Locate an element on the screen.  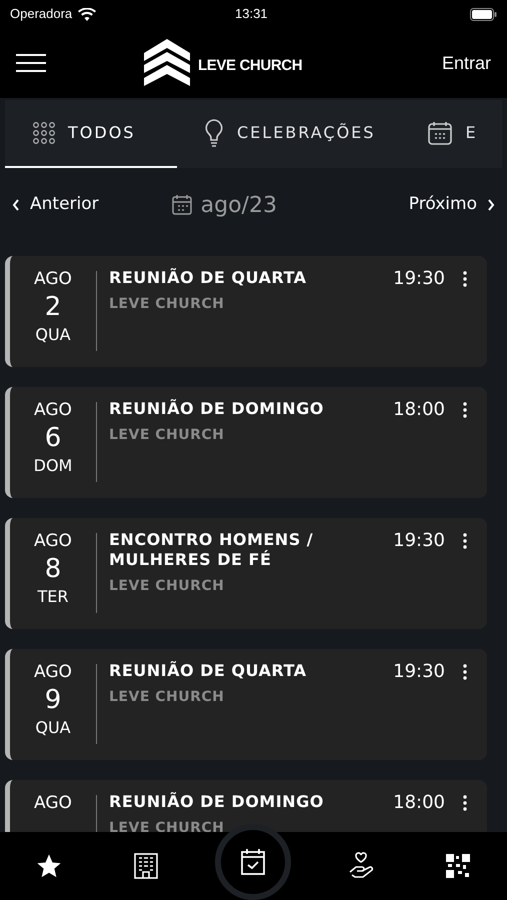
qr-code-icon is located at coordinates (458, 866).